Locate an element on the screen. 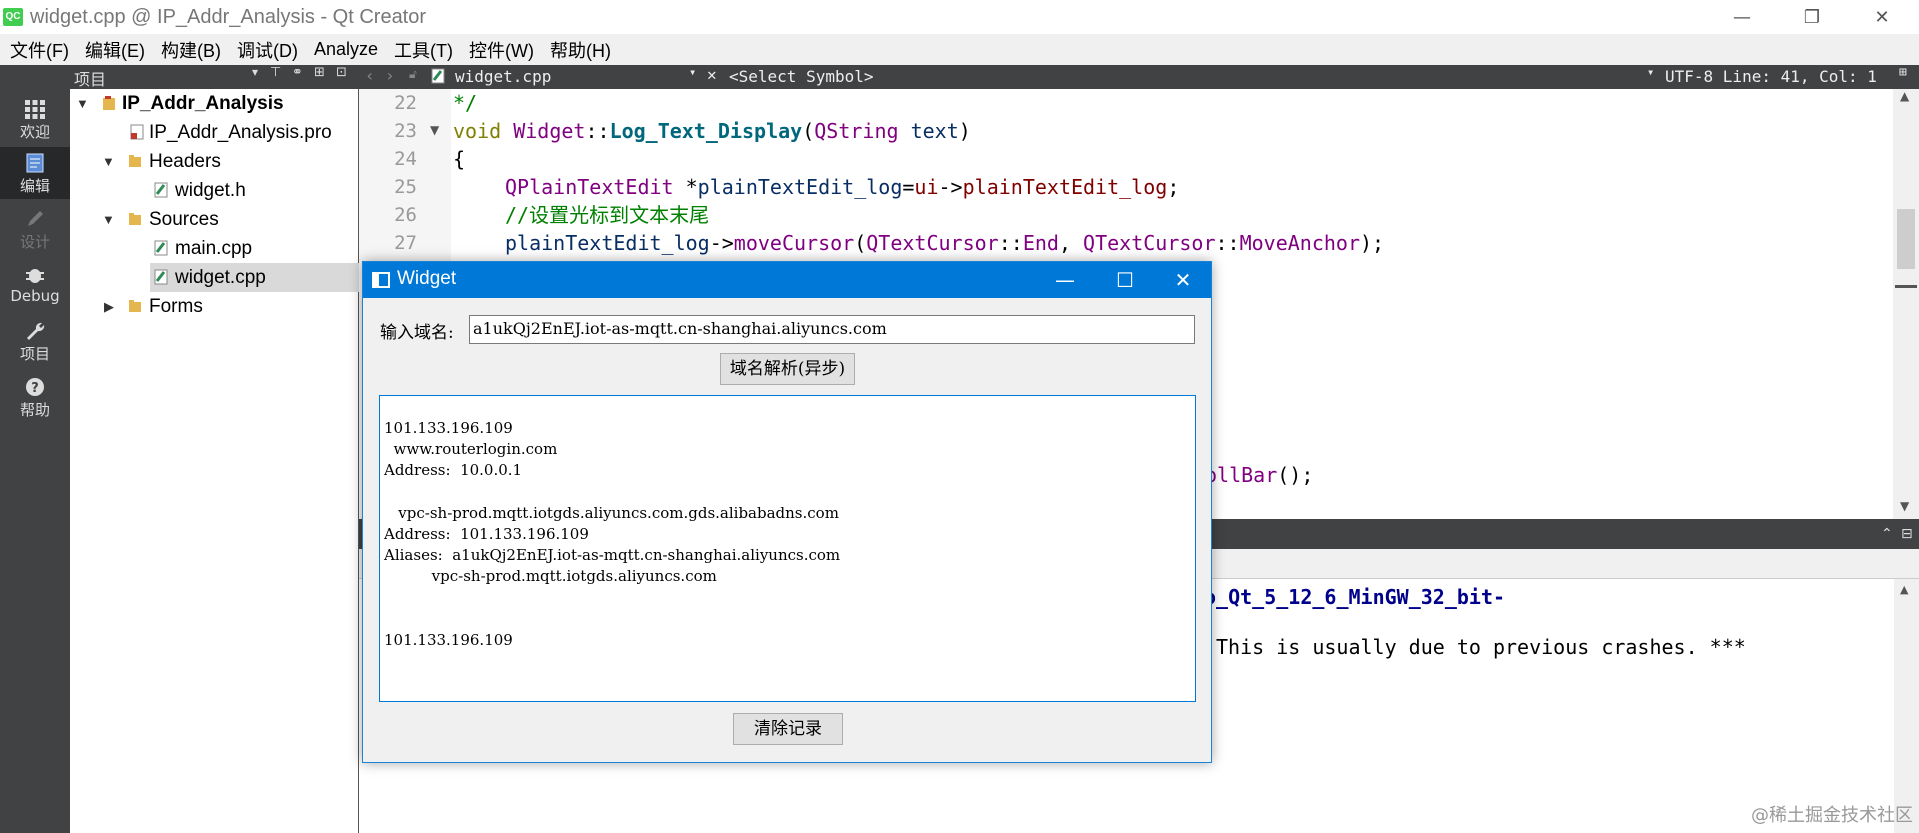 This screenshot has width=1919, height=833. forward-arrow-icon: › is located at coordinates (390, 75).